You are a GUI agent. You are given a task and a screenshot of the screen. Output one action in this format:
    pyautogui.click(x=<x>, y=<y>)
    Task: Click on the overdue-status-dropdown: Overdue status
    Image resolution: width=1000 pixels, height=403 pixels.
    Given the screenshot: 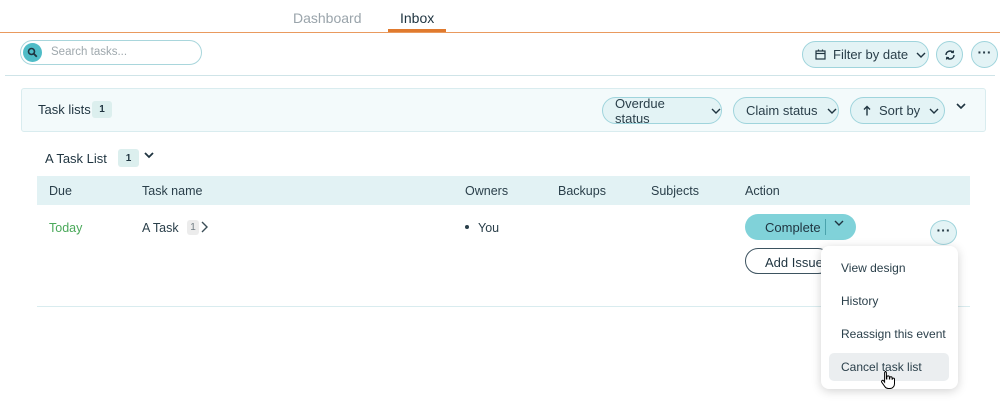 What is the action you would take?
    pyautogui.click(x=662, y=110)
    